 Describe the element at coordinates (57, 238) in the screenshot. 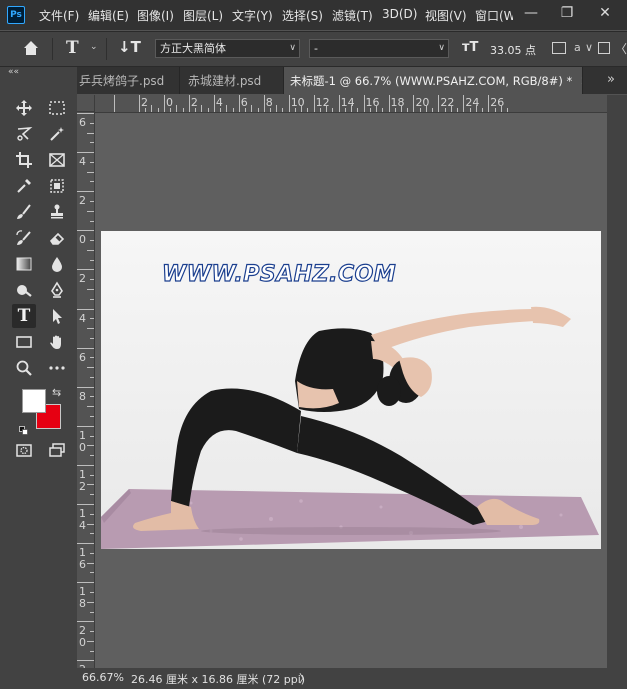

I see `eraser-icon` at that location.